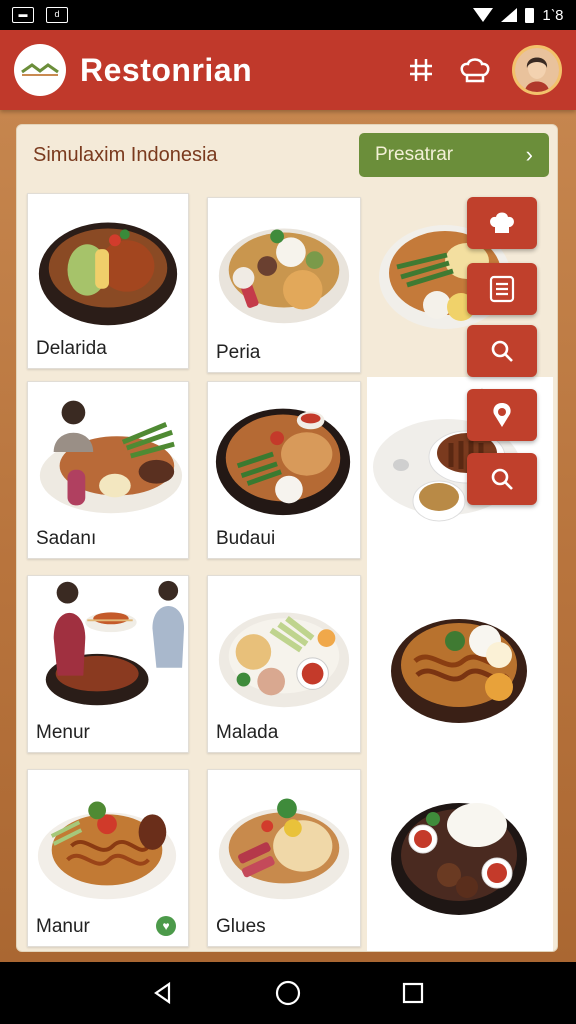  Describe the element at coordinates (40, 70) in the screenshot. I see `restaurant-logo-icon` at that location.